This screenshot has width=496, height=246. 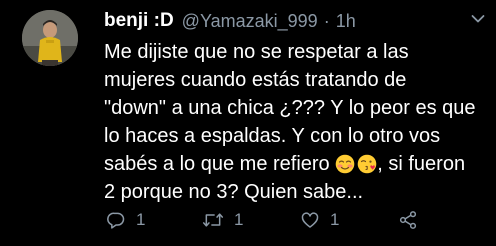 I want to click on display-name: benji :D, so click(x=139, y=21).